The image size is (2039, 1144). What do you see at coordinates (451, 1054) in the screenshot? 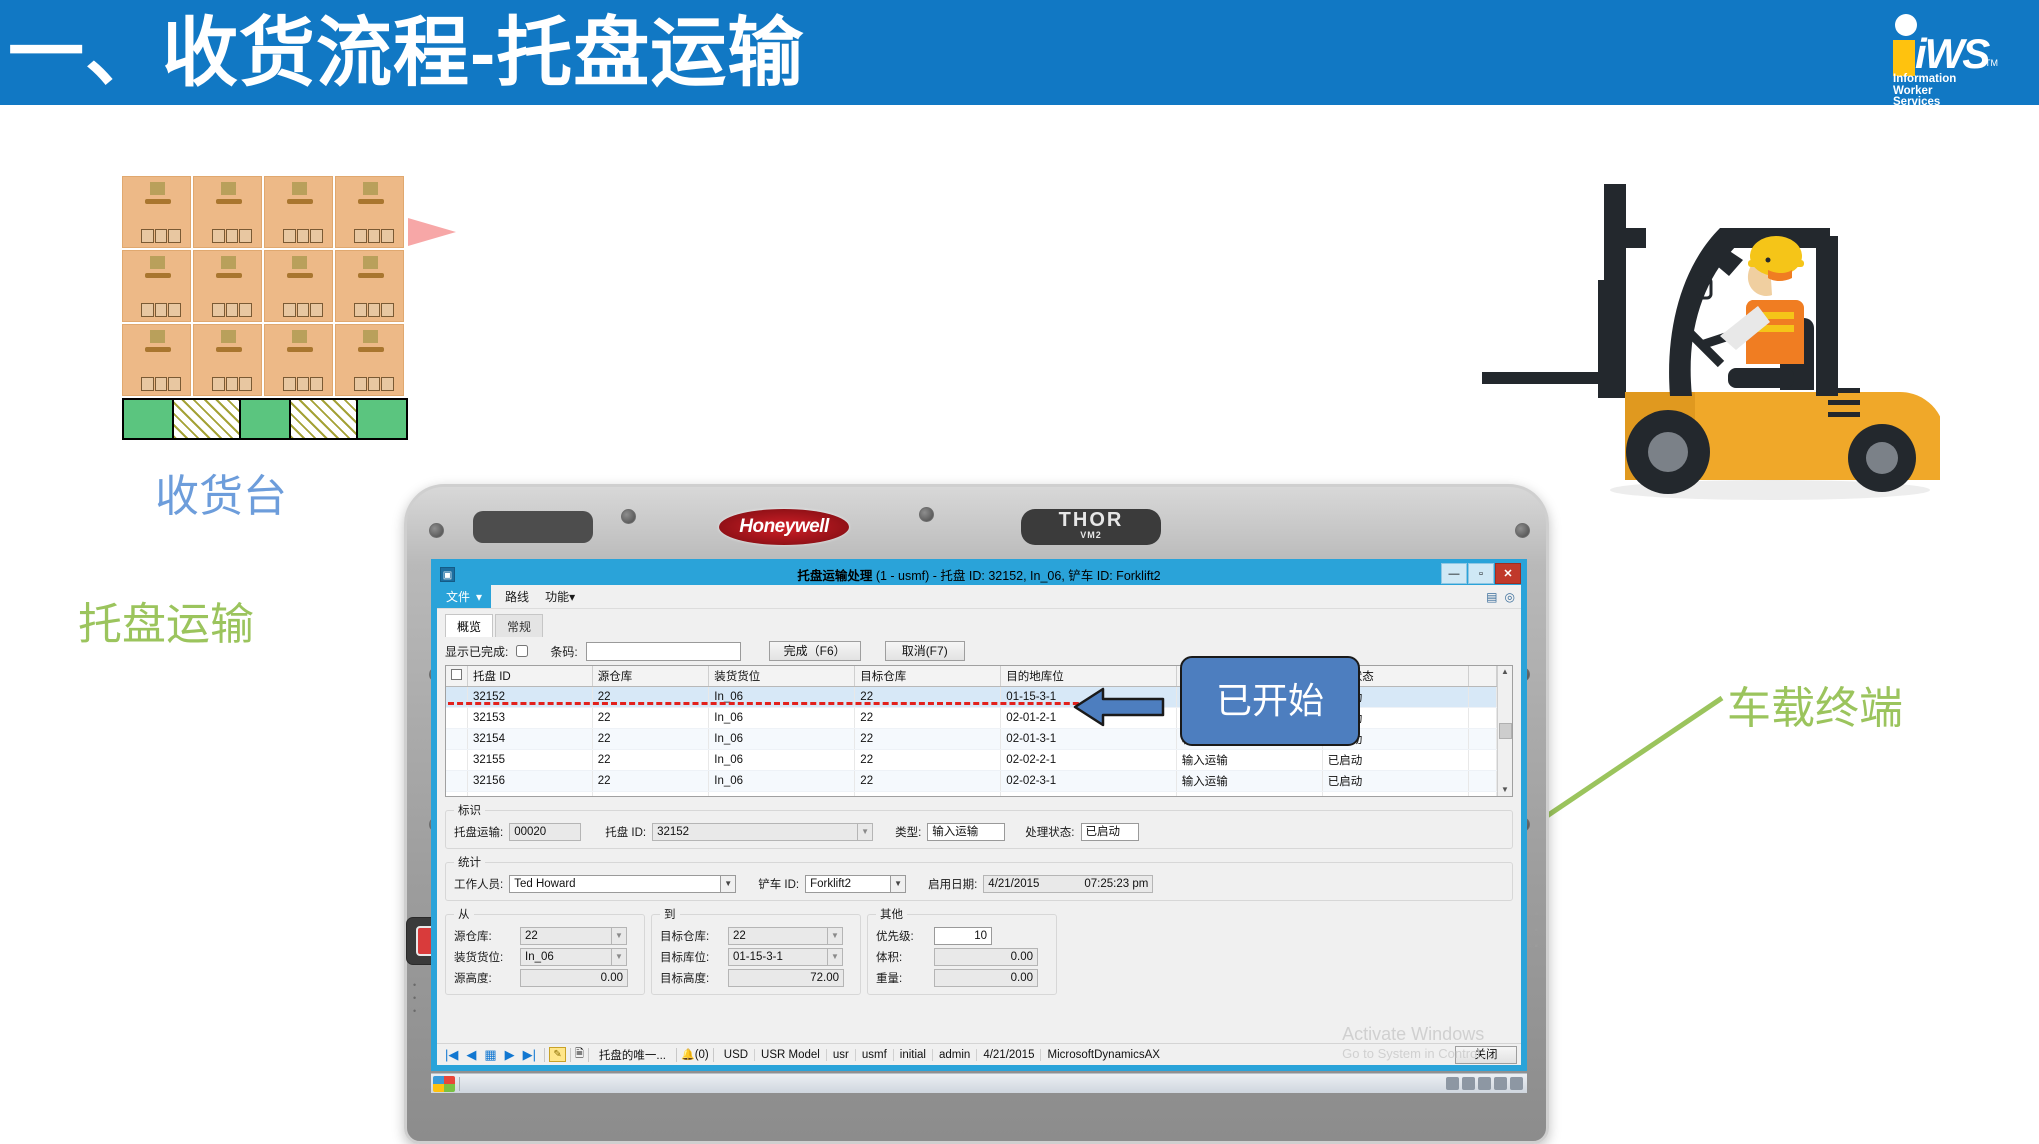
I see `first-record-icon: |◀` at bounding box center [451, 1054].